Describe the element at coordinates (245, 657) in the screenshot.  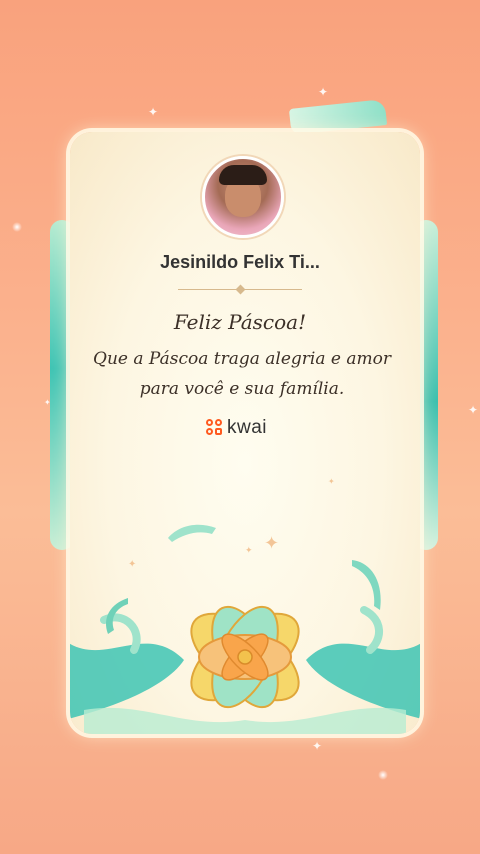
I see `flower-decoration` at that location.